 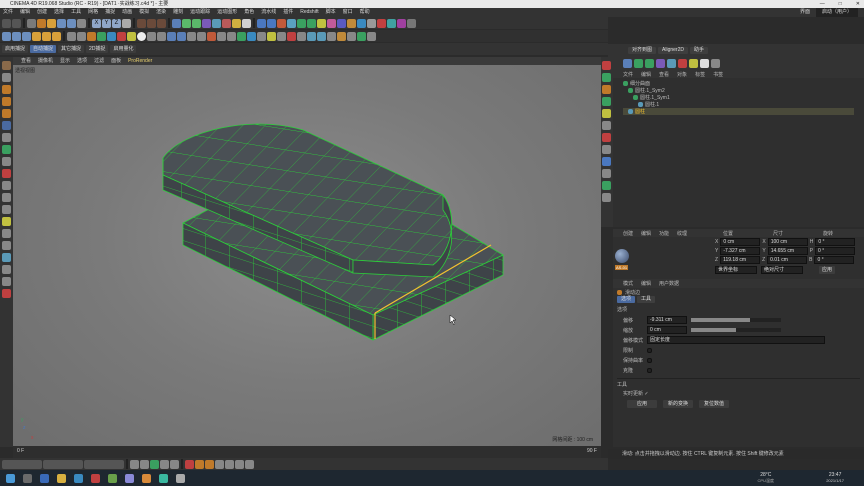 I want to click on cinema4d-taskbar-icon, so click(x=180, y=478).